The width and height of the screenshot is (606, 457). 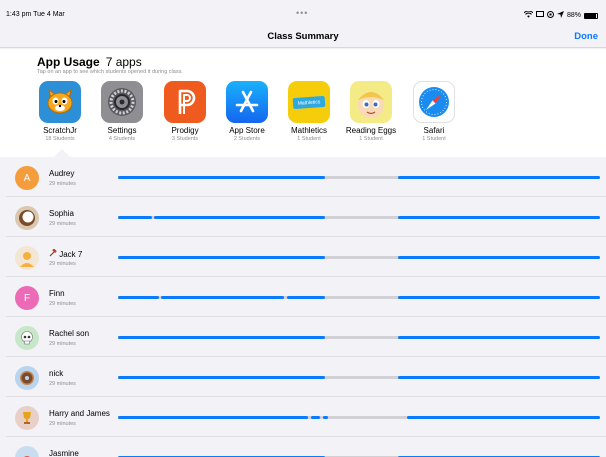 I want to click on app-name: ScratchJr, so click(x=60, y=130).